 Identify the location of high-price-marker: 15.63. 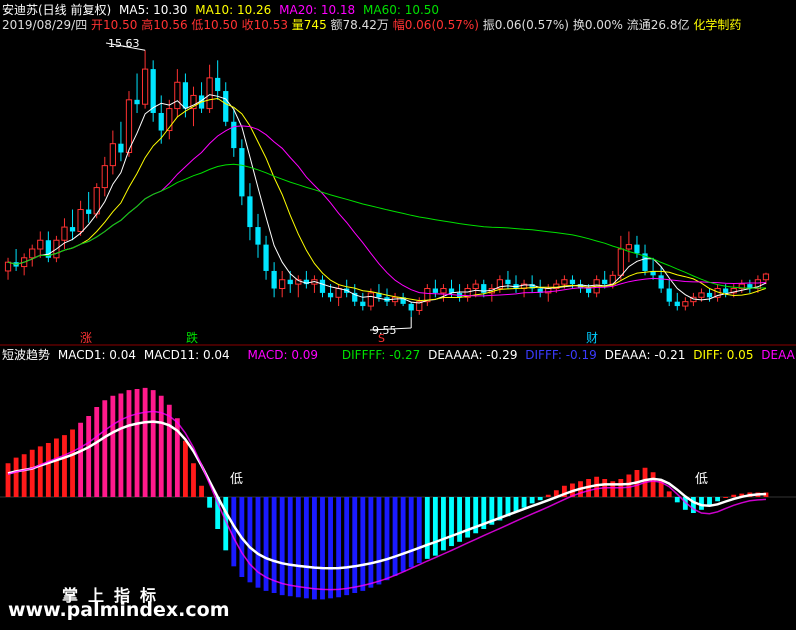
(124, 43).